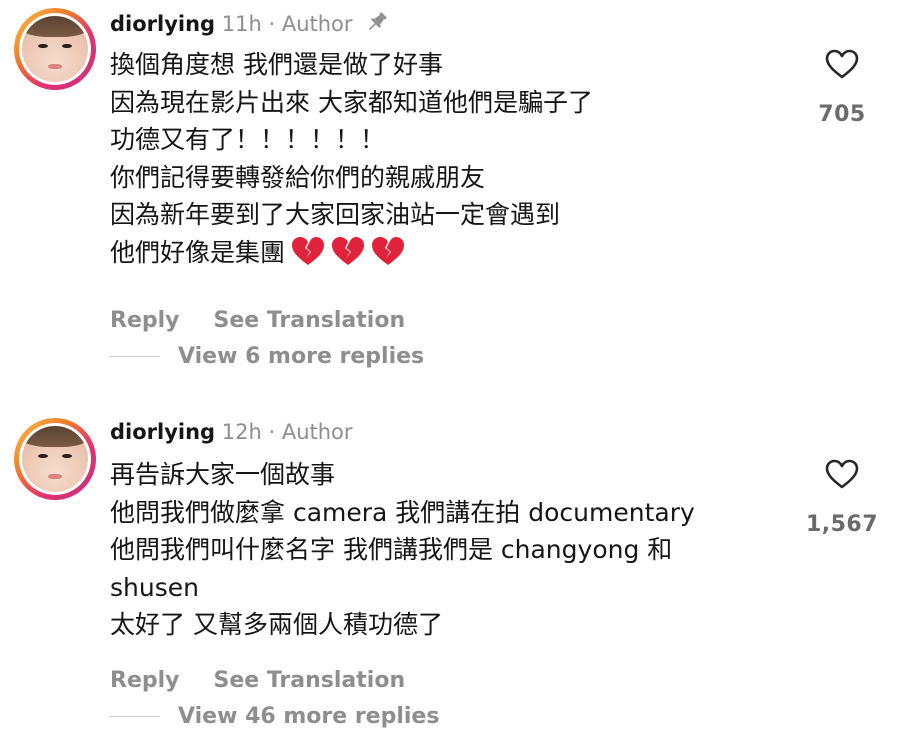  I want to click on comment-line-with-emoji: 他們好像是集團, so click(450, 253).